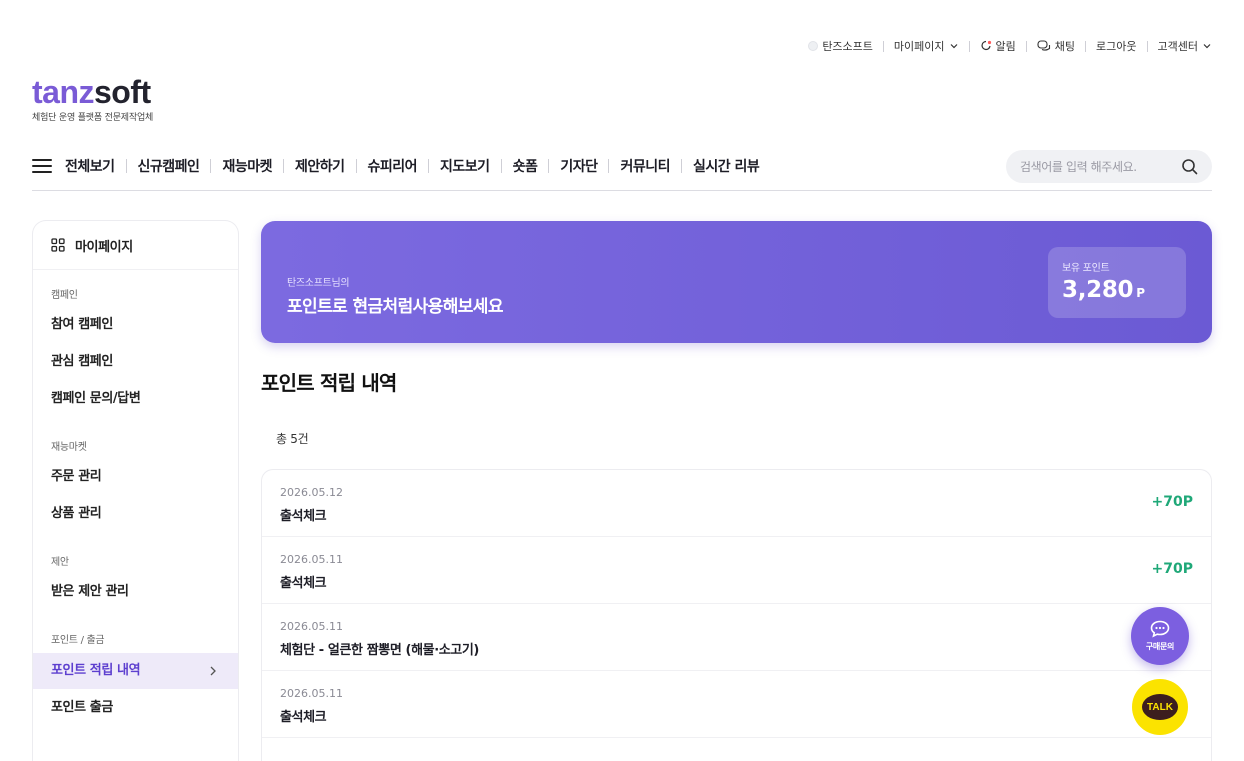 Image resolution: width=1244 pixels, height=761 pixels. What do you see at coordinates (135, 477) in the screenshot?
I see `sidebar-item-order-management: 주문 관리` at bounding box center [135, 477].